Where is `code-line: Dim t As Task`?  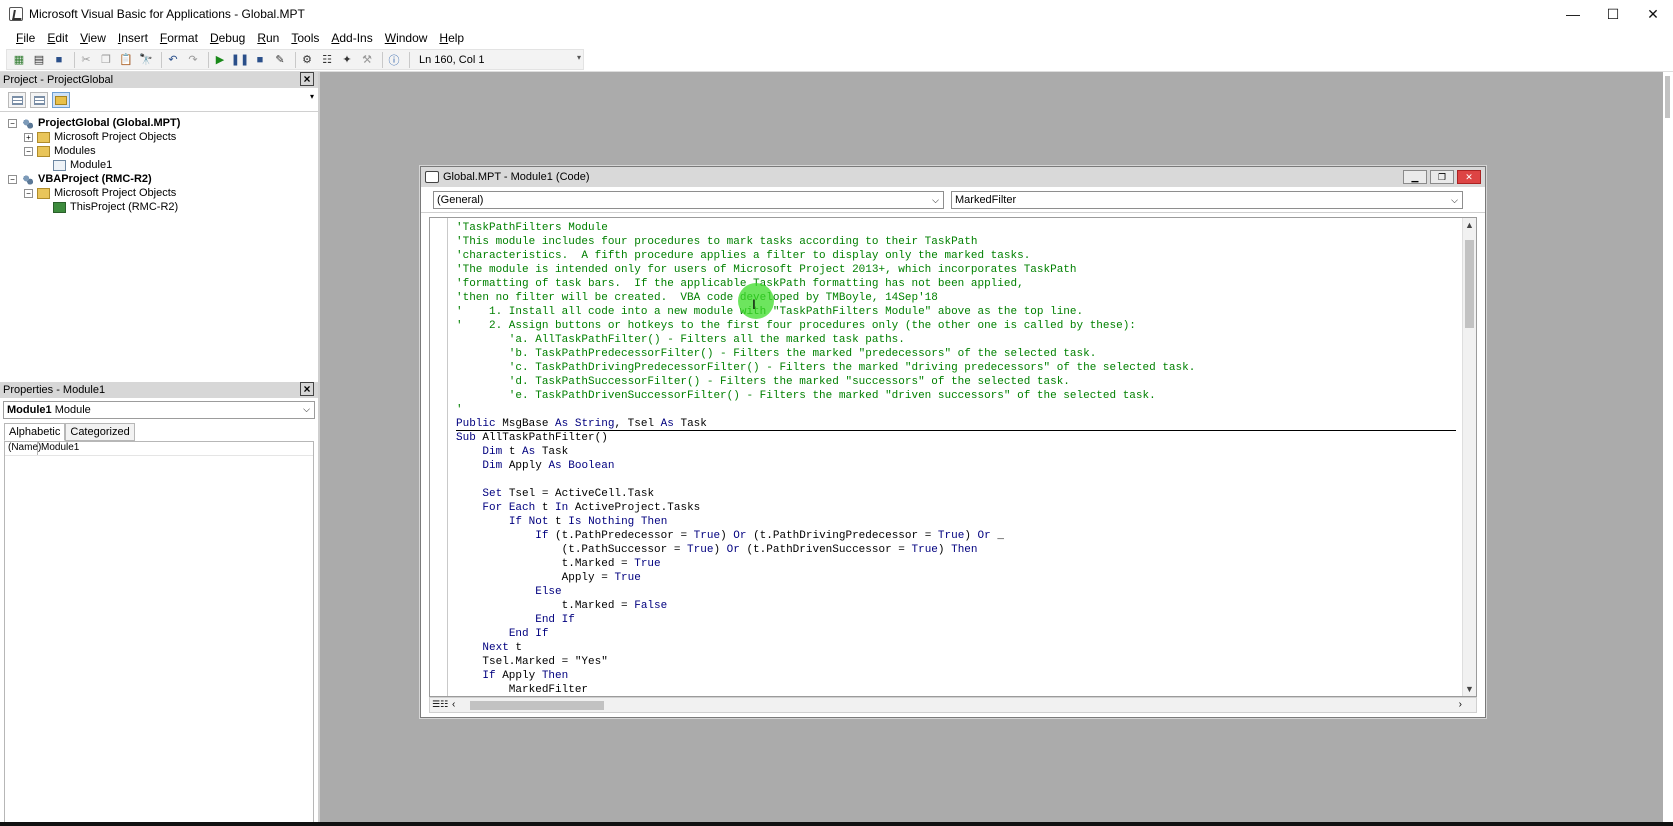
code-line: Dim t As Task is located at coordinates (956, 452).